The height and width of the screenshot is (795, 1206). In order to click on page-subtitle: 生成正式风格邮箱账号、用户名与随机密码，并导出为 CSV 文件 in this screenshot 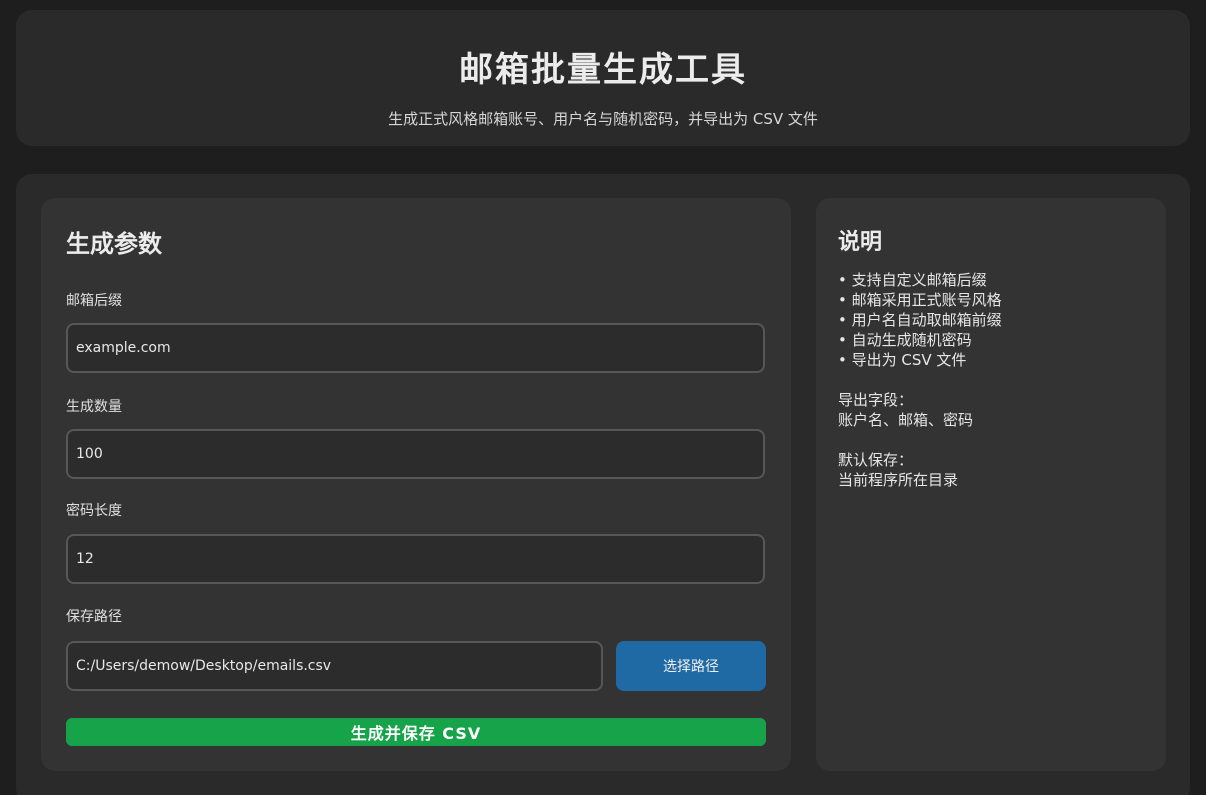, I will do `click(603, 119)`.